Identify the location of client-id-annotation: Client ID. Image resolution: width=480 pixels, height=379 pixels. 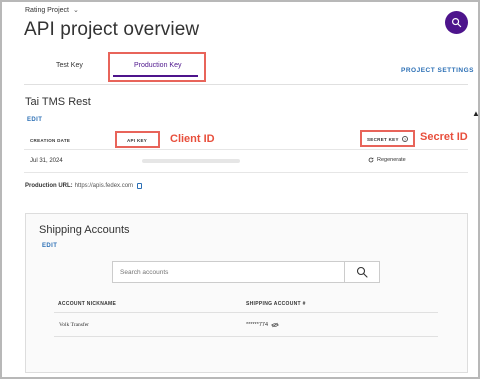
(192, 139).